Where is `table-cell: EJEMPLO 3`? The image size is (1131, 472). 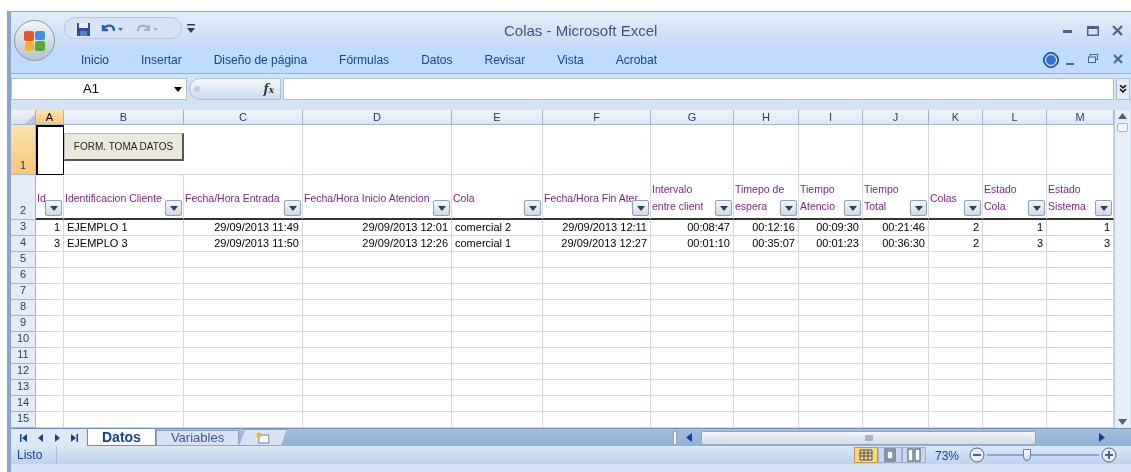
table-cell: EJEMPLO 3 is located at coordinates (124, 244).